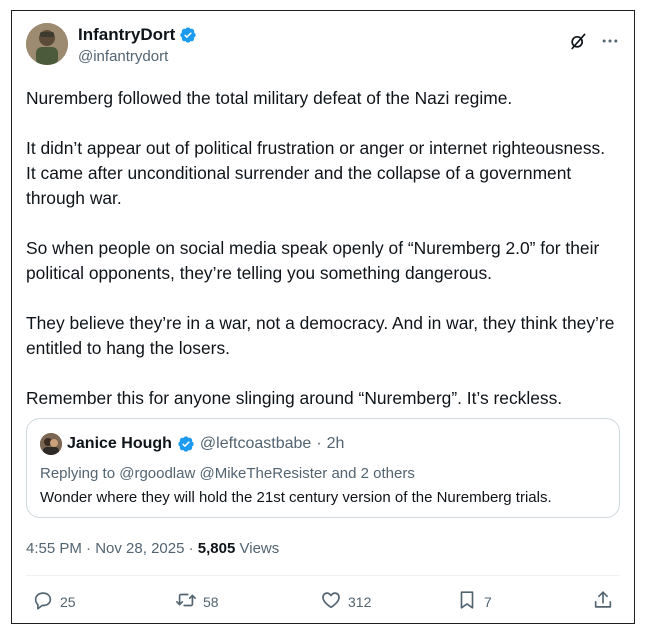 The height and width of the screenshot is (638, 648). I want to click on author-names: InfantryDort @infantrydort, so click(137, 45).